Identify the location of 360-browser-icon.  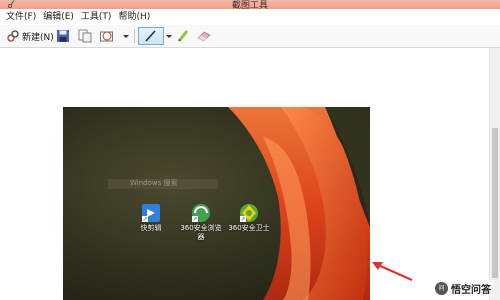
(201, 213).